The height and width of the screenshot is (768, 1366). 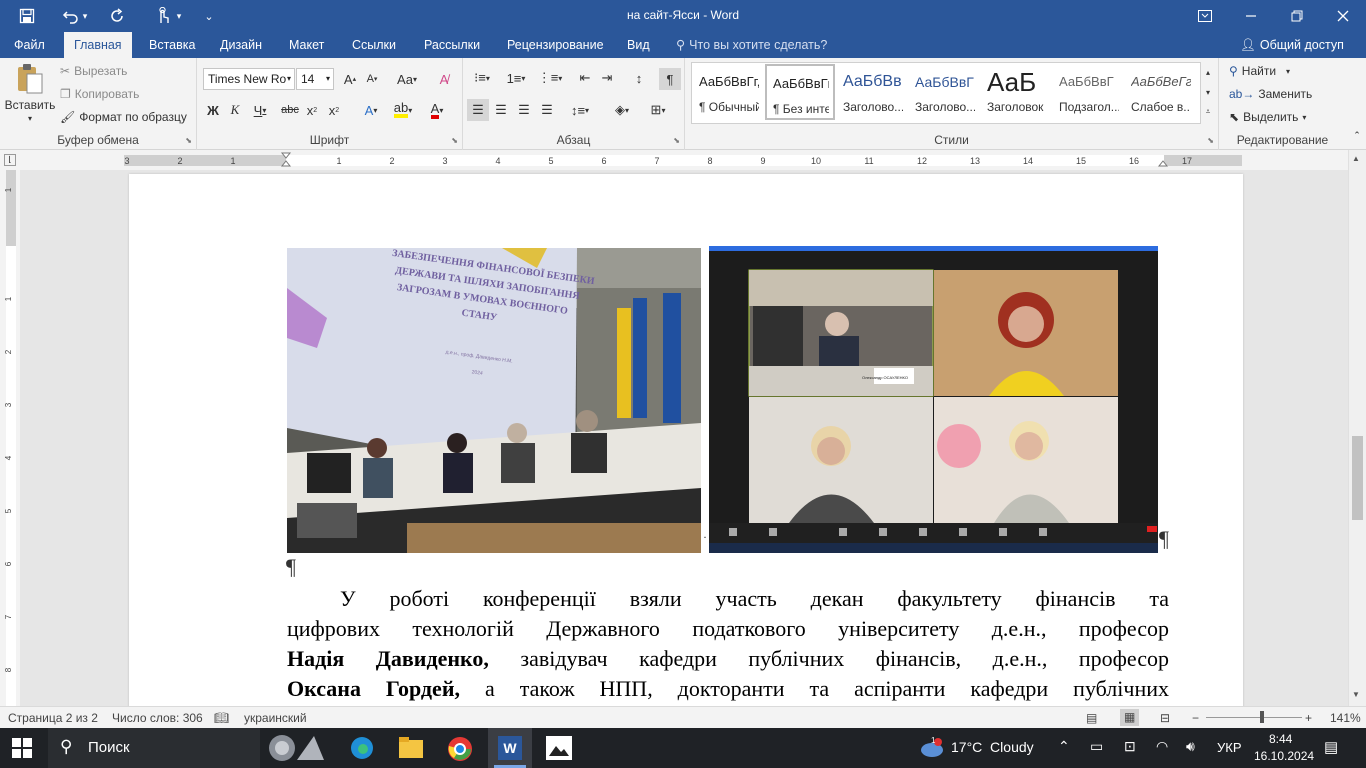 What do you see at coordinates (312, 110) in the screenshot?
I see `subscript-icon: x2` at bounding box center [312, 110].